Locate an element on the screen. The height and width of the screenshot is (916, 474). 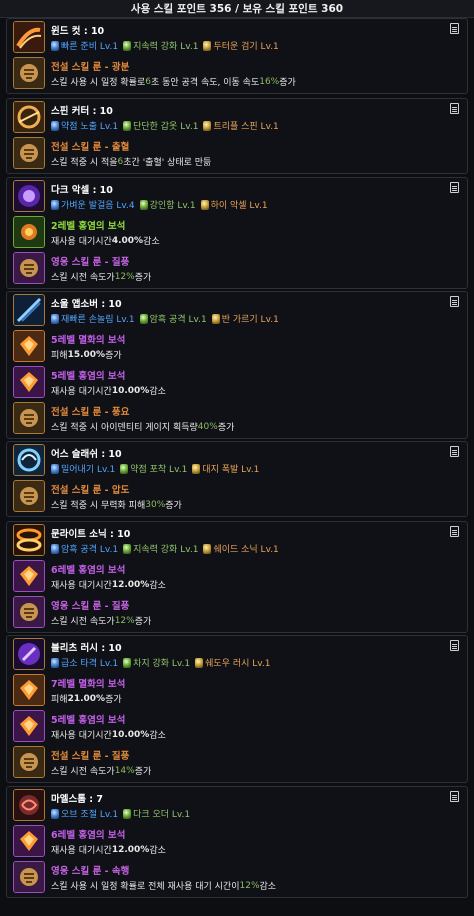
skill-row: 어스 슬래쉬 : 10 밀어내기 Lv.1 약점 포착 Lv.1 대지 폭발 Lv.1 is located at coordinates (237, 460).